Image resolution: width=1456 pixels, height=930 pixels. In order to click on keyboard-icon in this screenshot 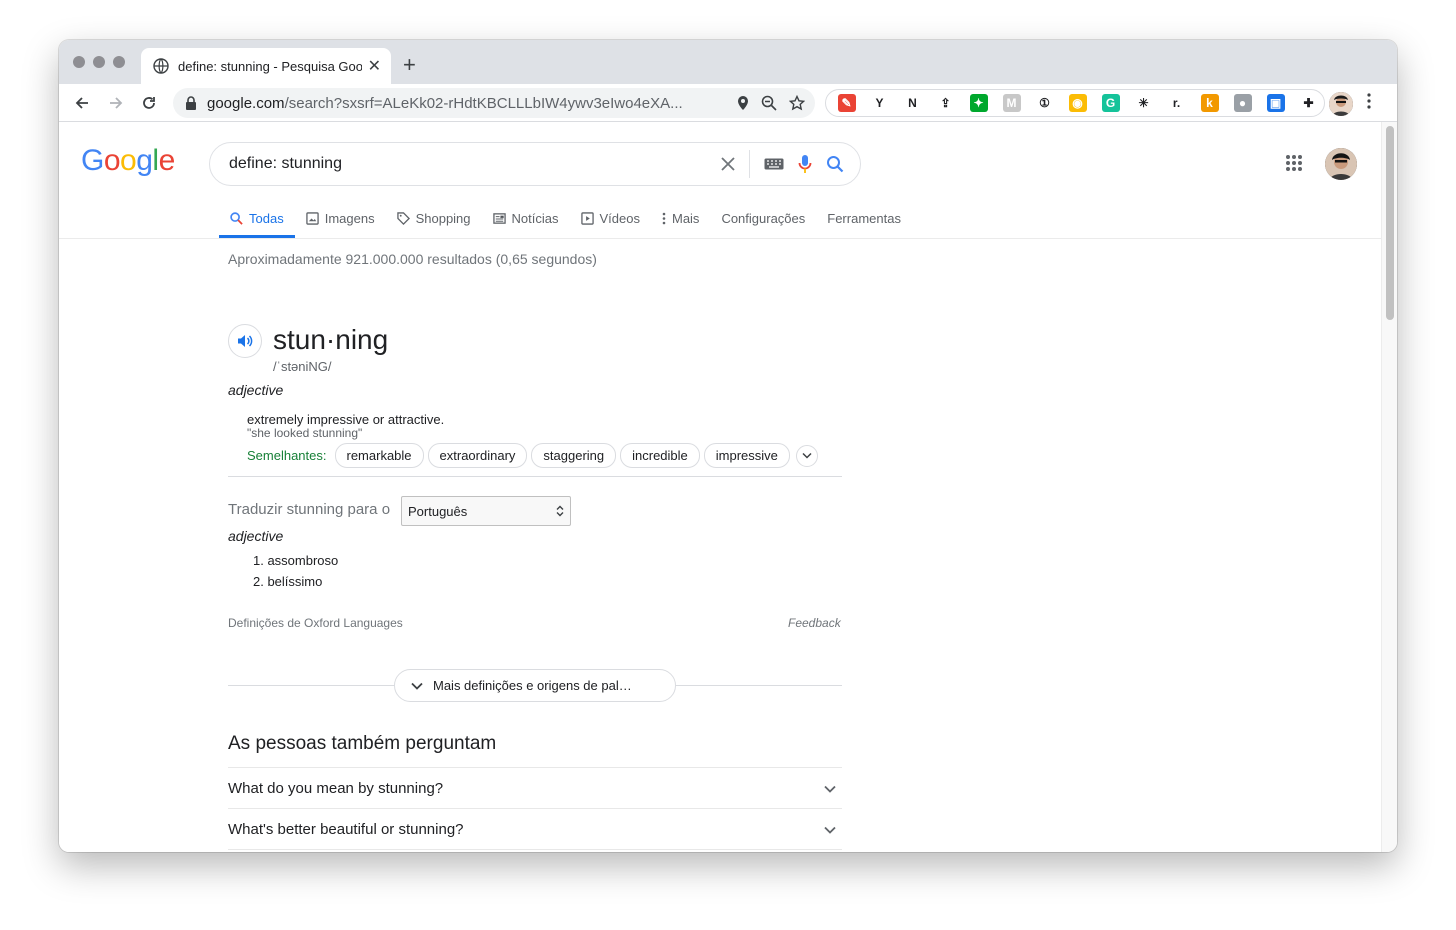, I will do `click(774, 164)`.